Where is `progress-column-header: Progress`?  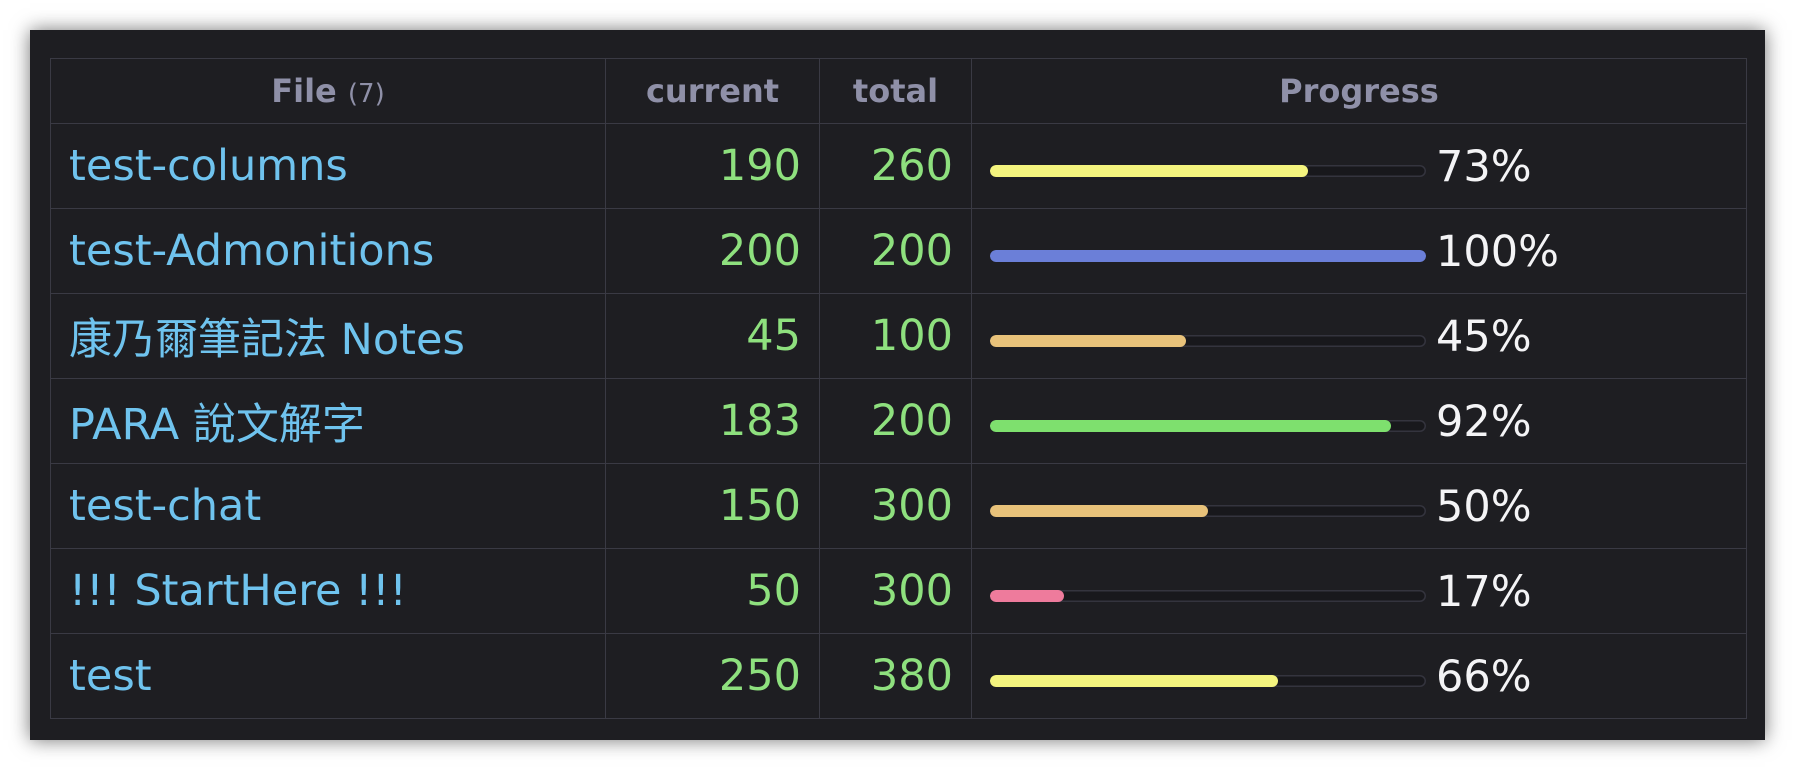 progress-column-header: Progress is located at coordinates (1359, 91).